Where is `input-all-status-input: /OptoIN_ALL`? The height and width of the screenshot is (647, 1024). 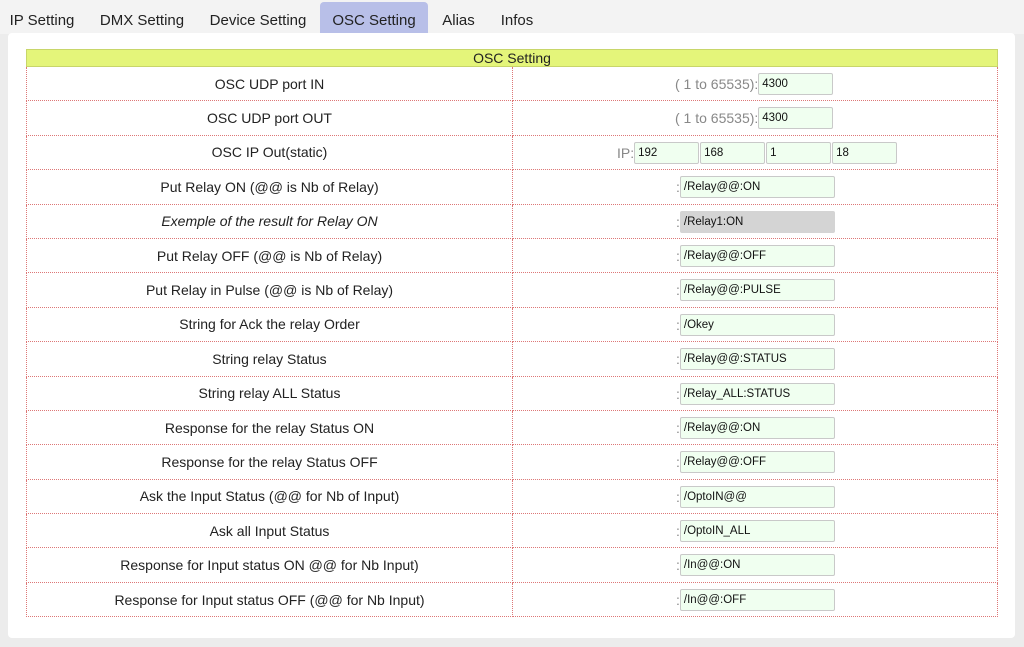
input-all-status-input: /OptoIN_ALL is located at coordinates (757, 531).